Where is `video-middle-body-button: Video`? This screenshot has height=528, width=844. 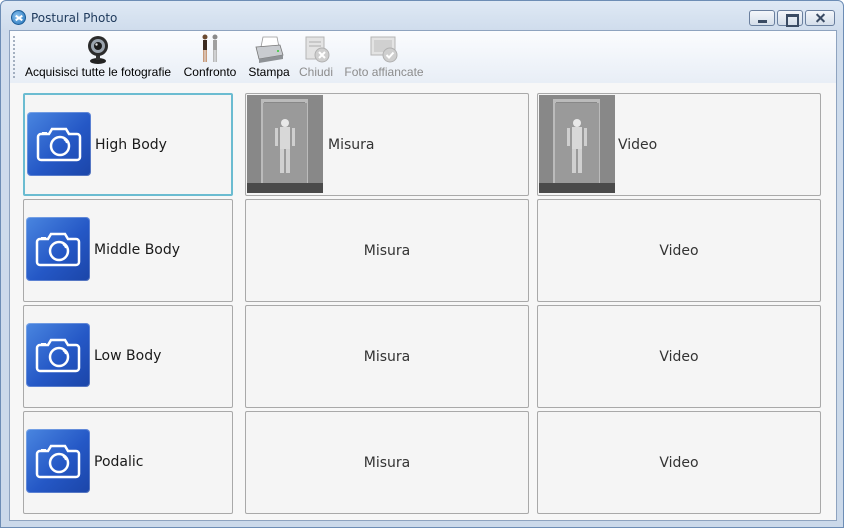
video-middle-body-button: Video is located at coordinates (679, 250).